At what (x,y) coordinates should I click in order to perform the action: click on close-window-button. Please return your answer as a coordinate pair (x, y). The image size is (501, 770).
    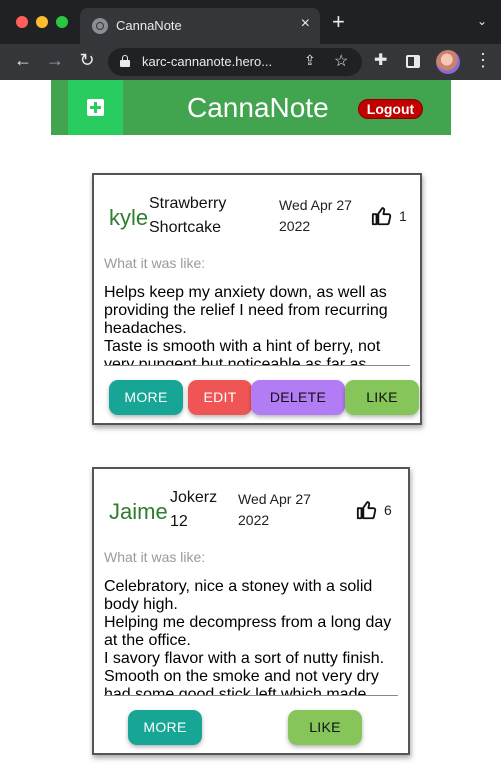
    Looking at the image, I should click on (22, 22).